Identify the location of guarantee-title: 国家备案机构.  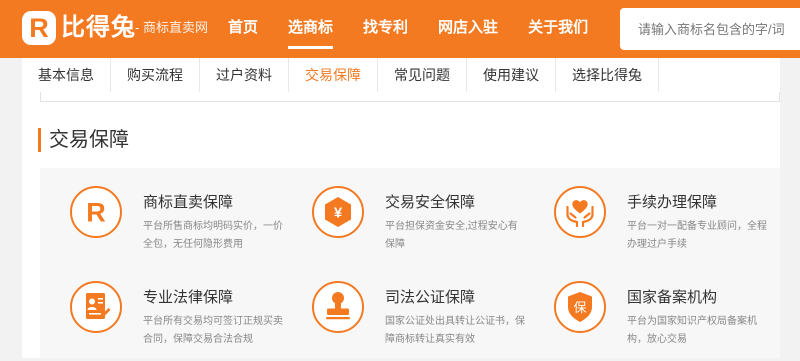
(672, 297).